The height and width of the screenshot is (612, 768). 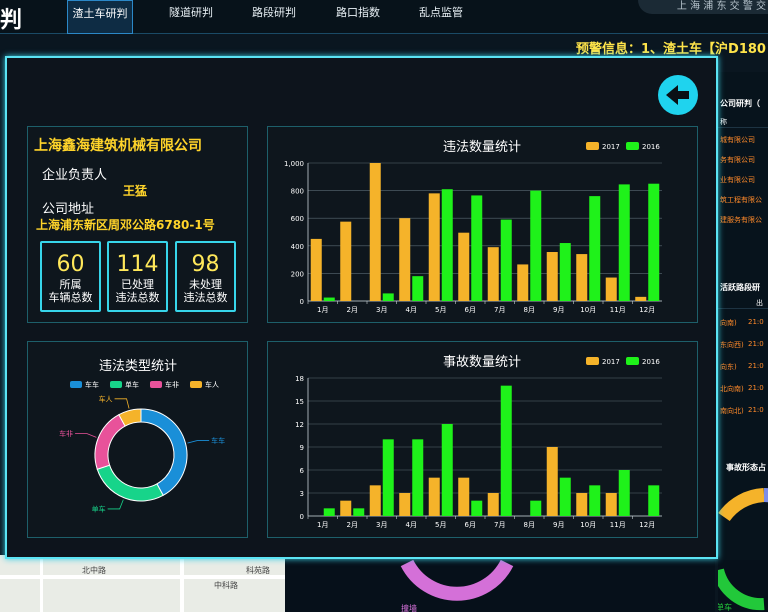 What do you see at coordinates (411, 310) in the screenshot?
I see `x-tick-label: 4月` at bounding box center [411, 310].